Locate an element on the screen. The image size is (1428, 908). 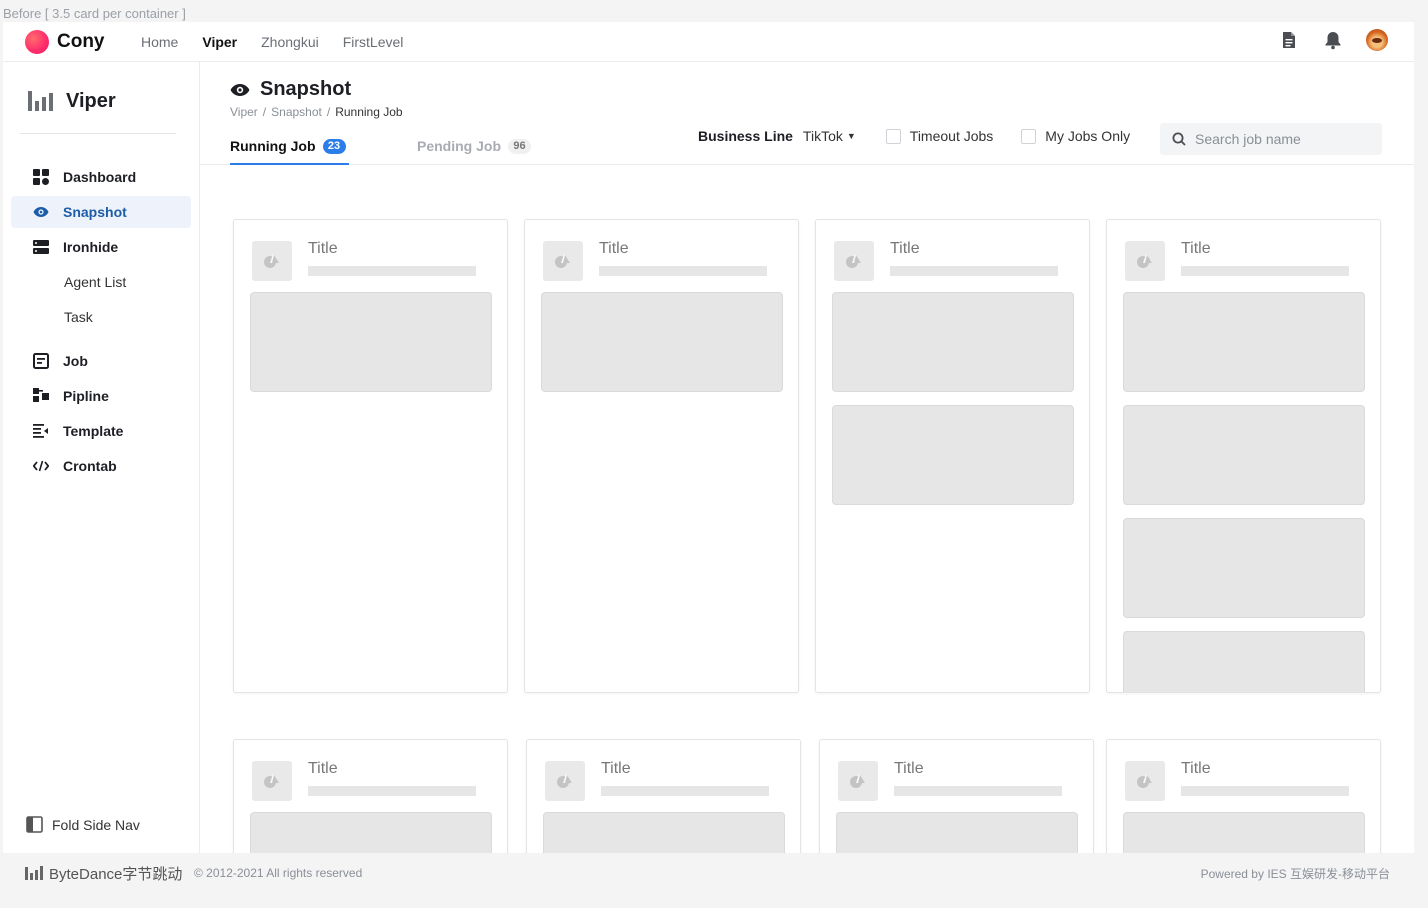
search-box is located at coordinates (1271, 139).